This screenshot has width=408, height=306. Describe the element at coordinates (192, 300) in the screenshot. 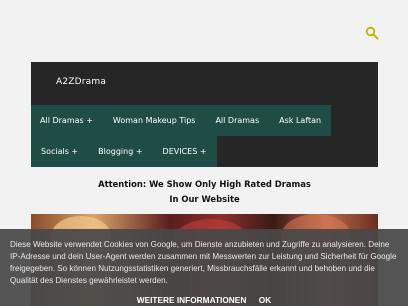

I see `more-info-button: WEITERE INFORMATIONEN` at that location.